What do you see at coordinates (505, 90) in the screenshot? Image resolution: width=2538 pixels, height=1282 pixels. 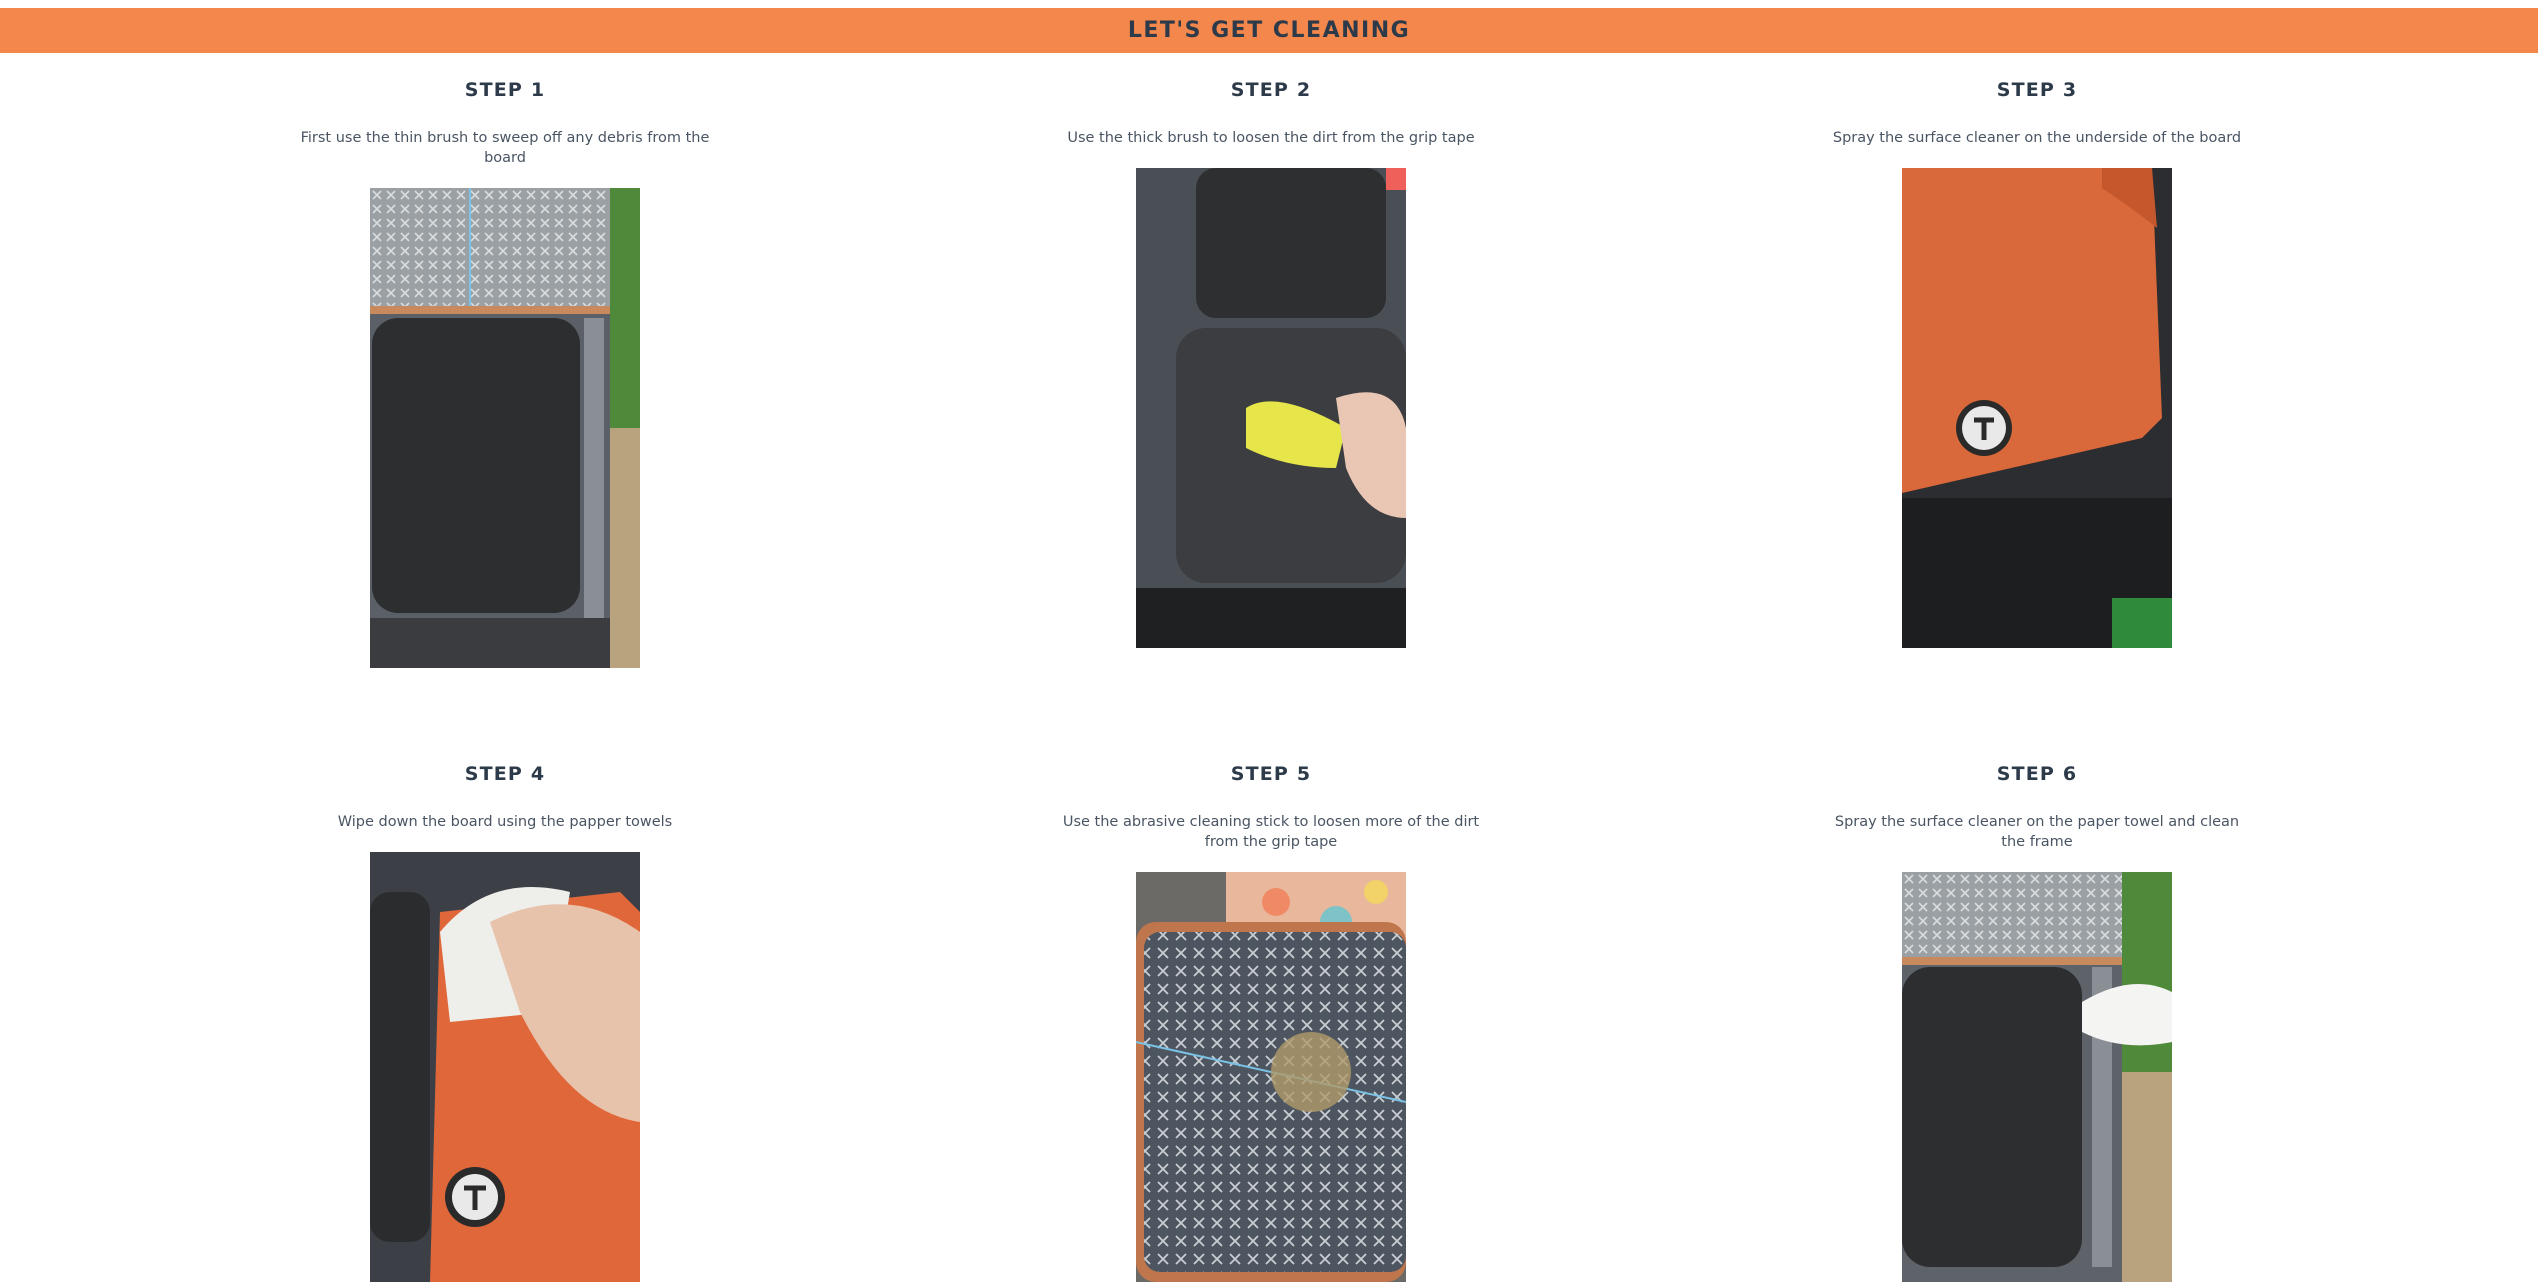 I see `step-title: STEP 1` at bounding box center [505, 90].